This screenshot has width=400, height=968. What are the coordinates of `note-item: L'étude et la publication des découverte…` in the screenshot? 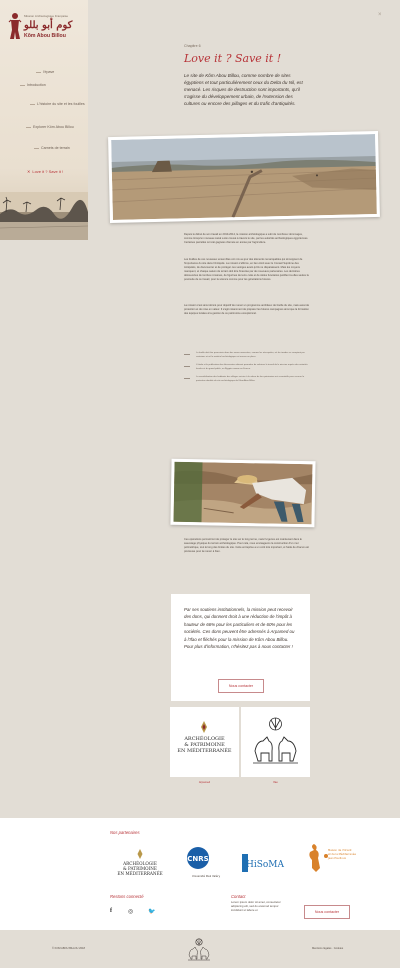 It's located at (247, 367).